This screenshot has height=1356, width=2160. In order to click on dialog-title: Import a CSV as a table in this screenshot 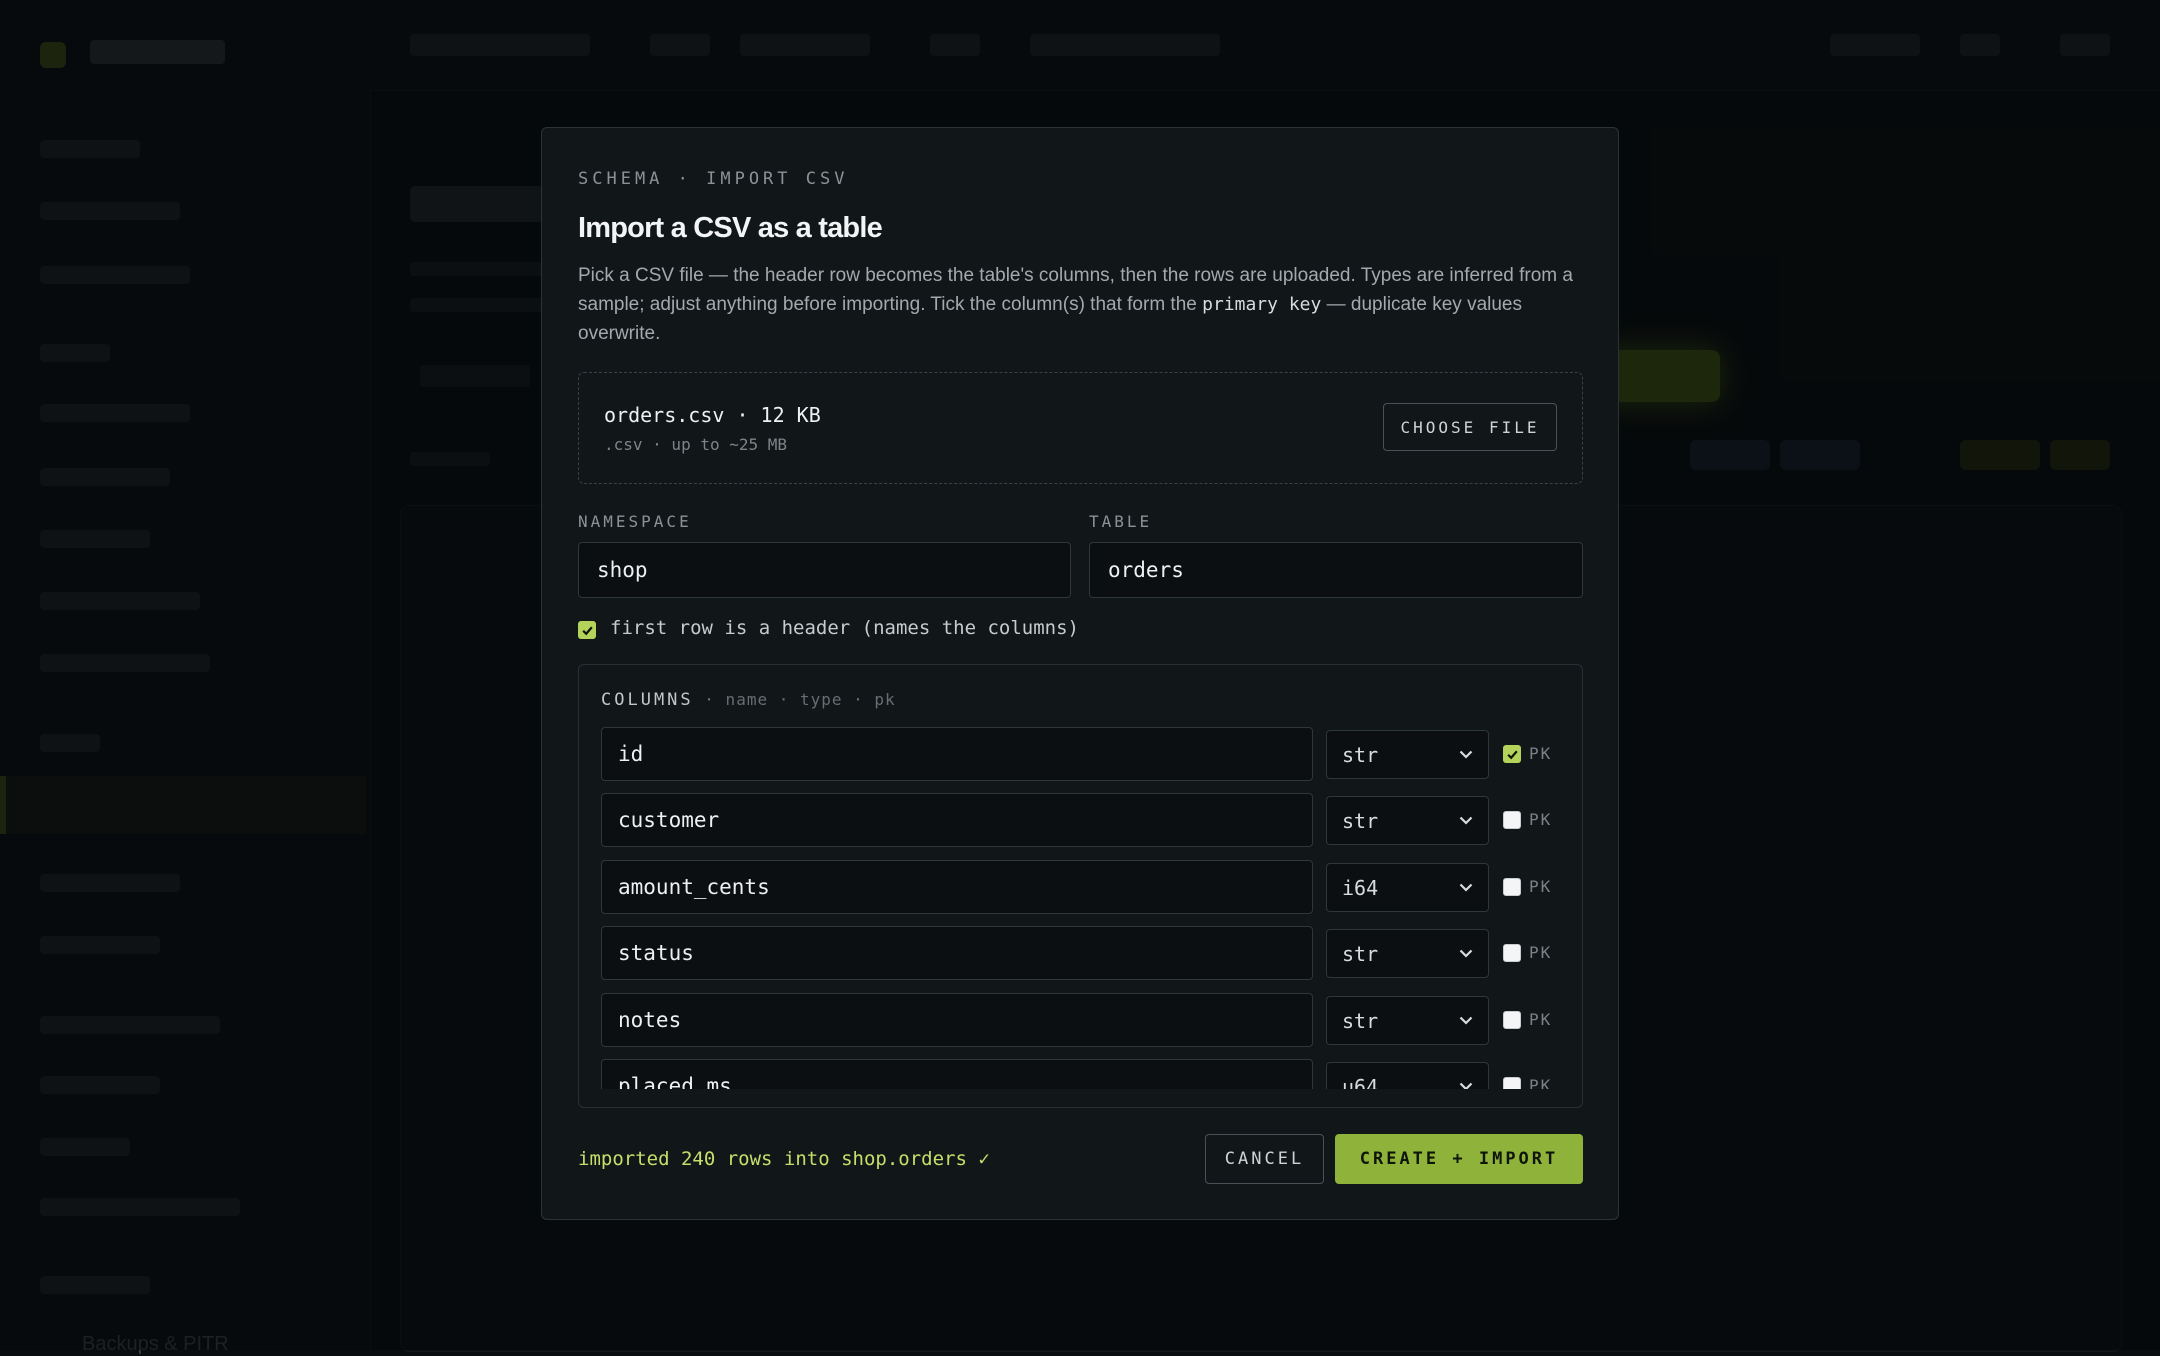, I will do `click(730, 228)`.